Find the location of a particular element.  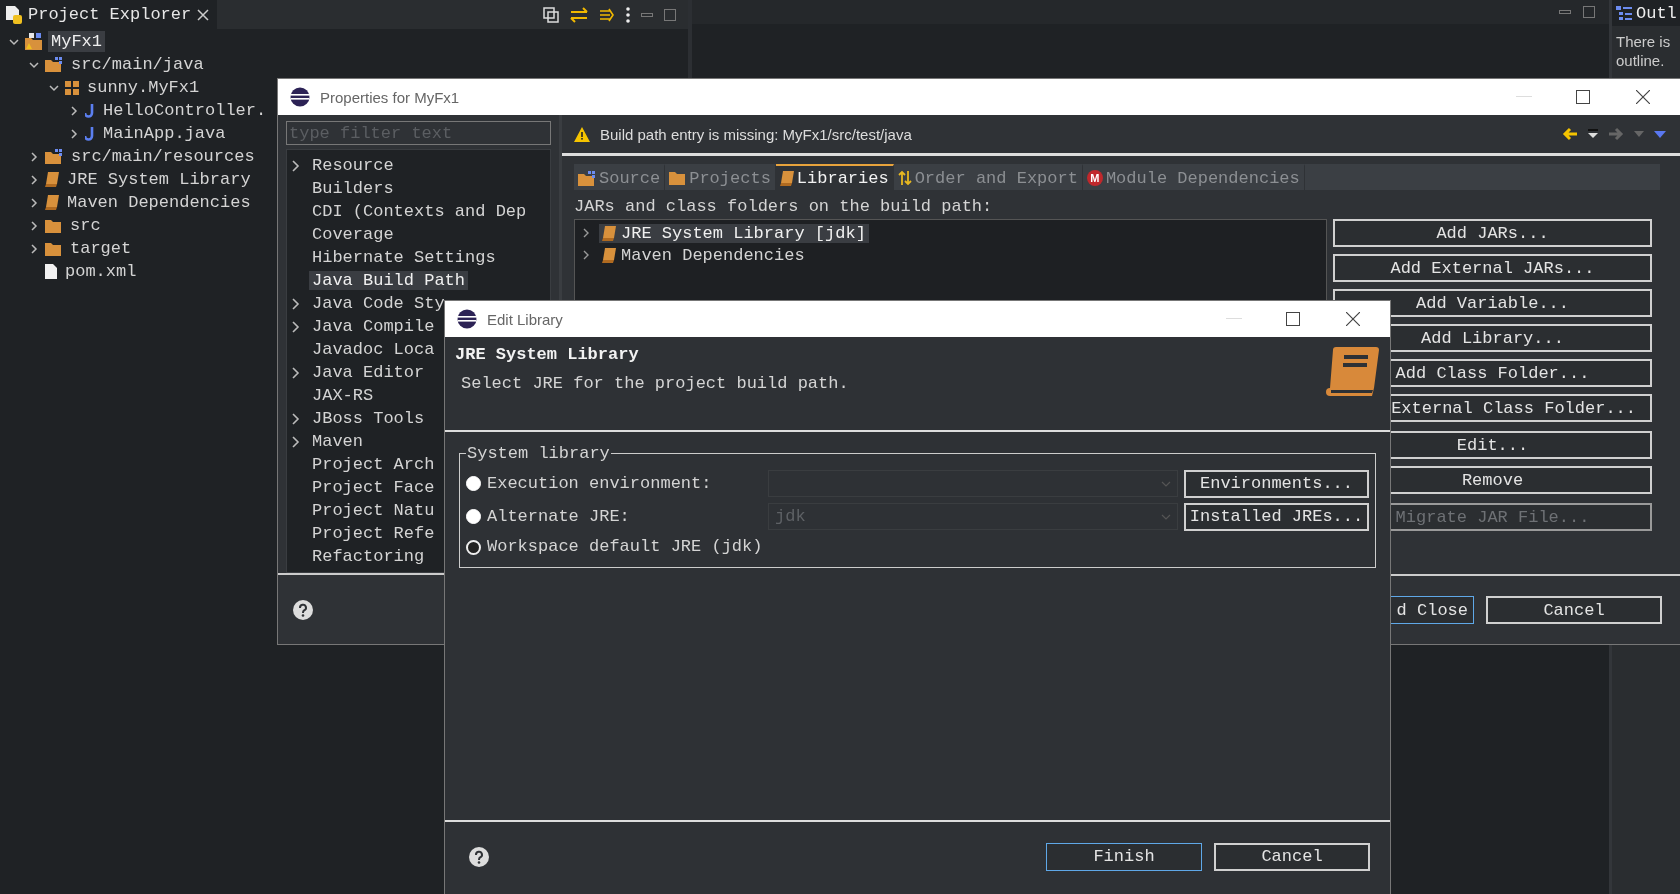

more-icon is located at coordinates (628, 14).